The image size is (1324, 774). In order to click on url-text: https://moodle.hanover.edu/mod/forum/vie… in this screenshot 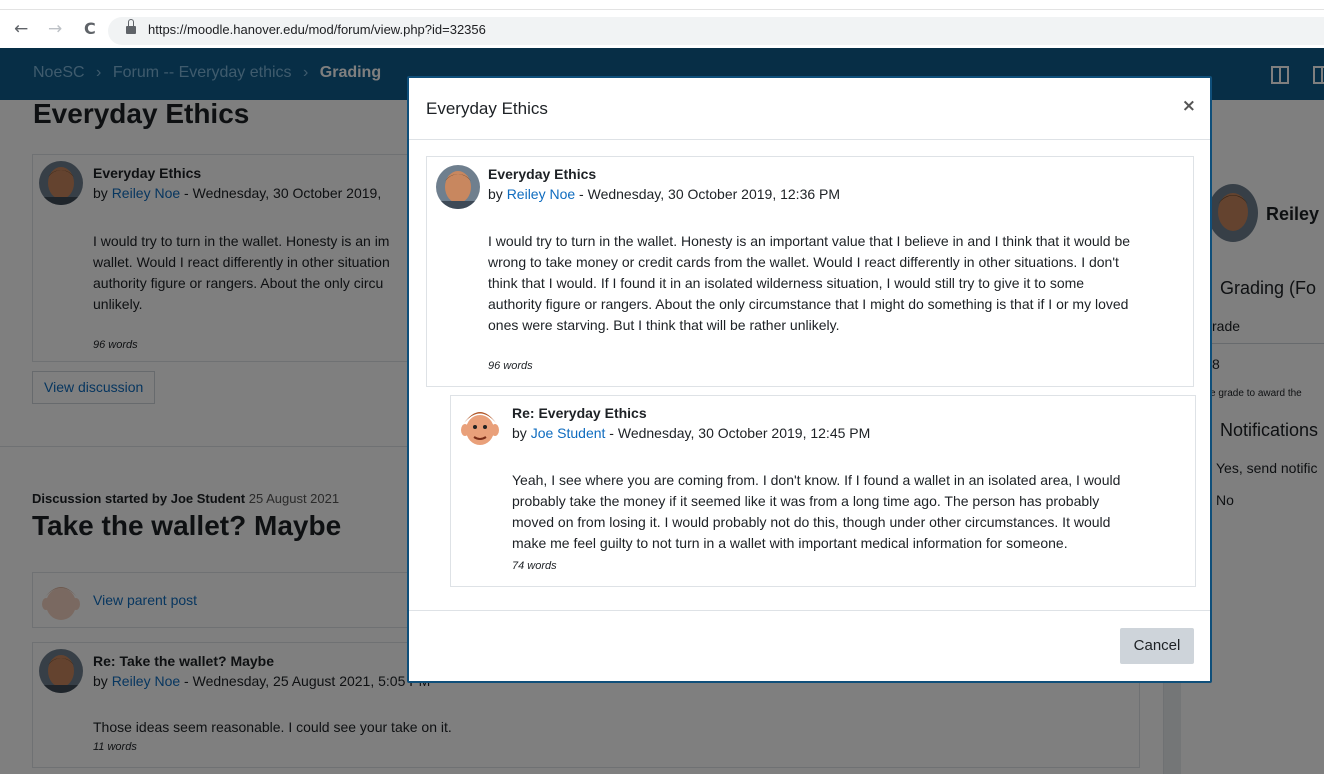, I will do `click(317, 29)`.